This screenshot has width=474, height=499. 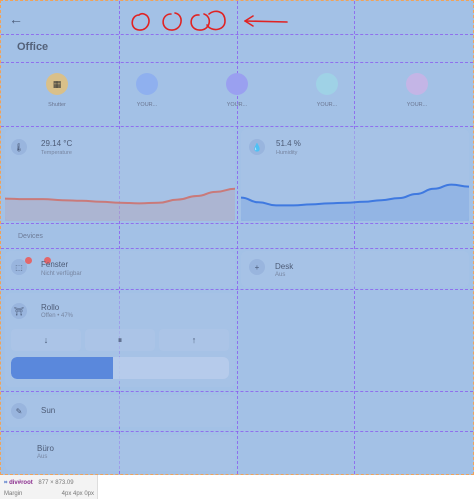 What do you see at coordinates (120, 411) in the screenshot?
I see `sun-card` at bounding box center [120, 411].